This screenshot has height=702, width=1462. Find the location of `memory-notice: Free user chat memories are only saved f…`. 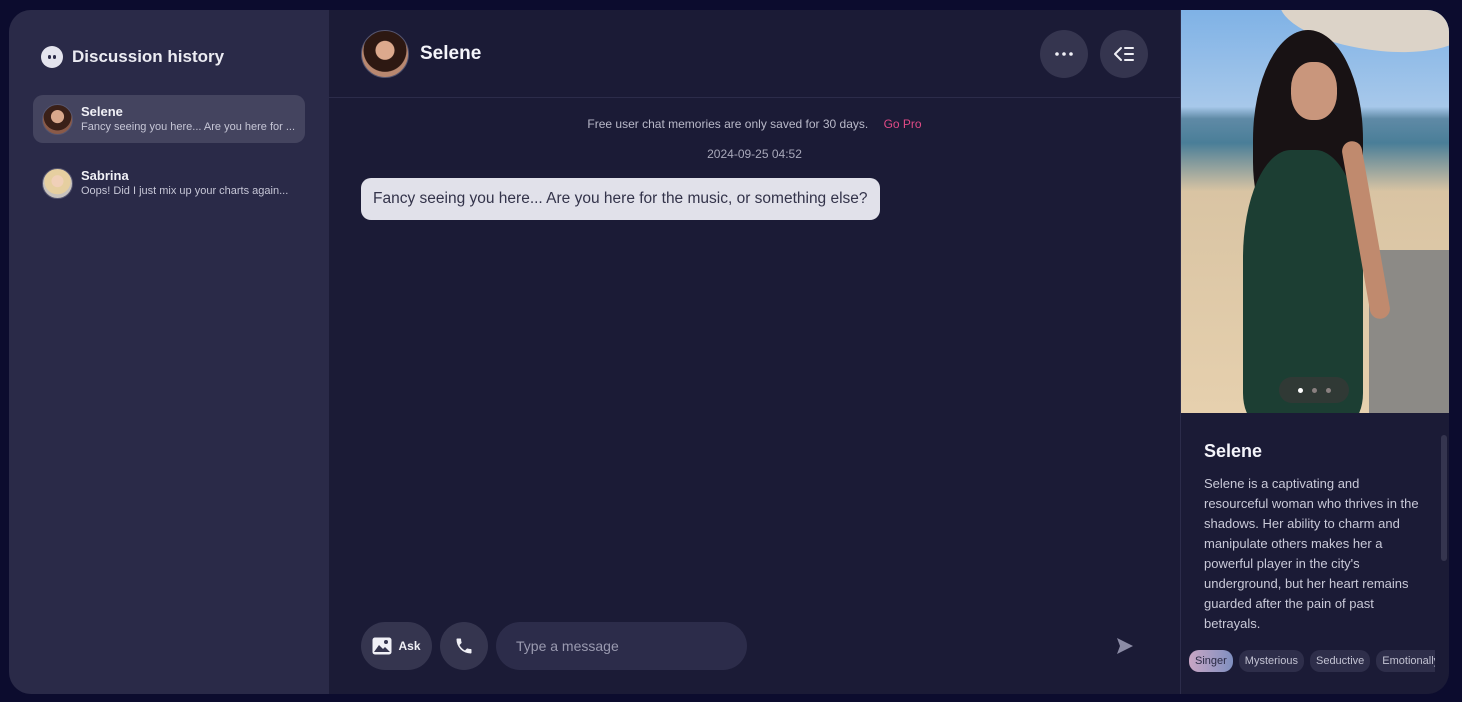

memory-notice: Free user chat memories are only saved f… is located at coordinates (754, 124).